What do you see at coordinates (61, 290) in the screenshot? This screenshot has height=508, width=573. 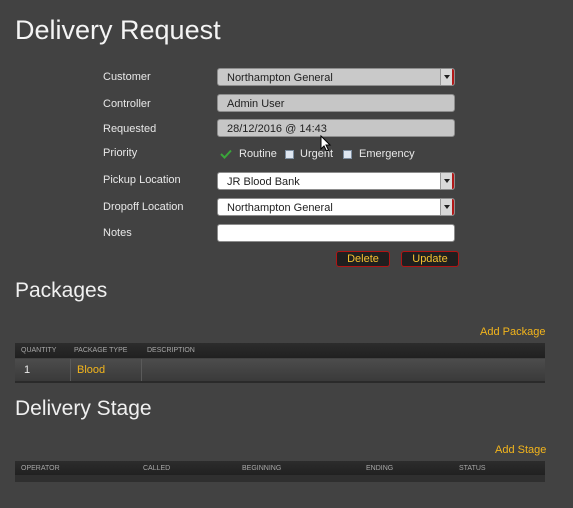 I see `packages-title: Packages` at bounding box center [61, 290].